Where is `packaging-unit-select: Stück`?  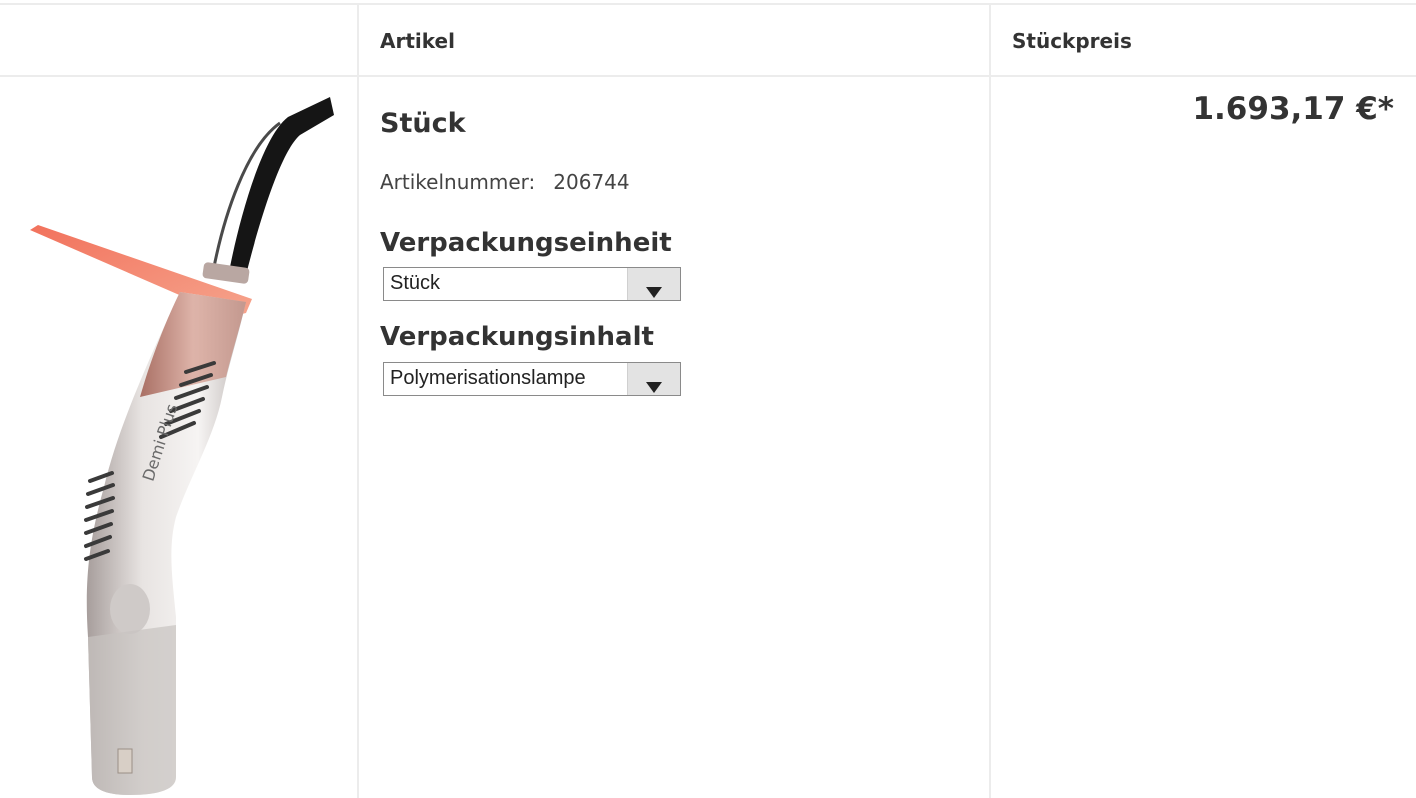 packaging-unit-select: Stück is located at coordinates (532, 284).